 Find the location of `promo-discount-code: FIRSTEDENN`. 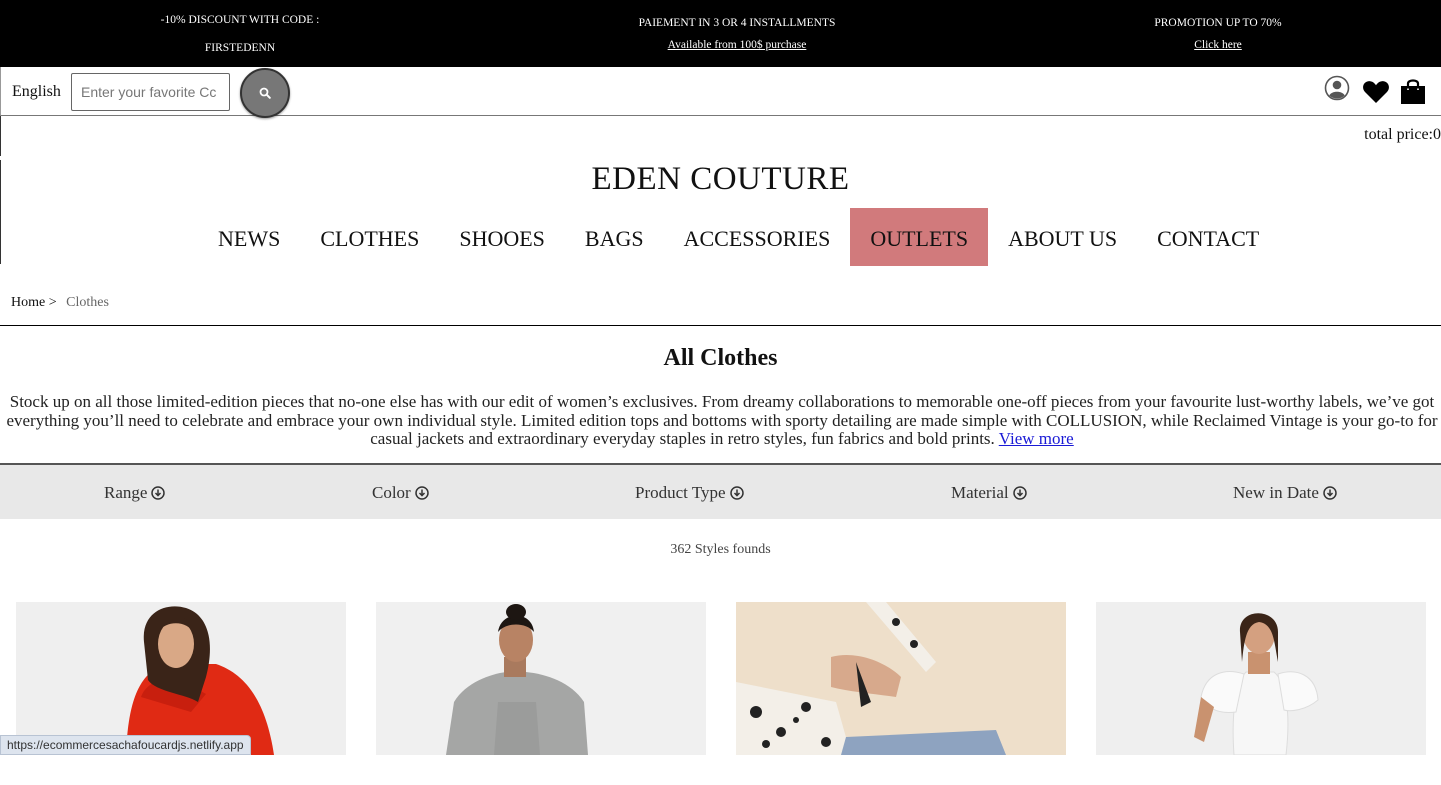

promo-discount-code: FIRSTEDENN is located at coordinates (240, 48).